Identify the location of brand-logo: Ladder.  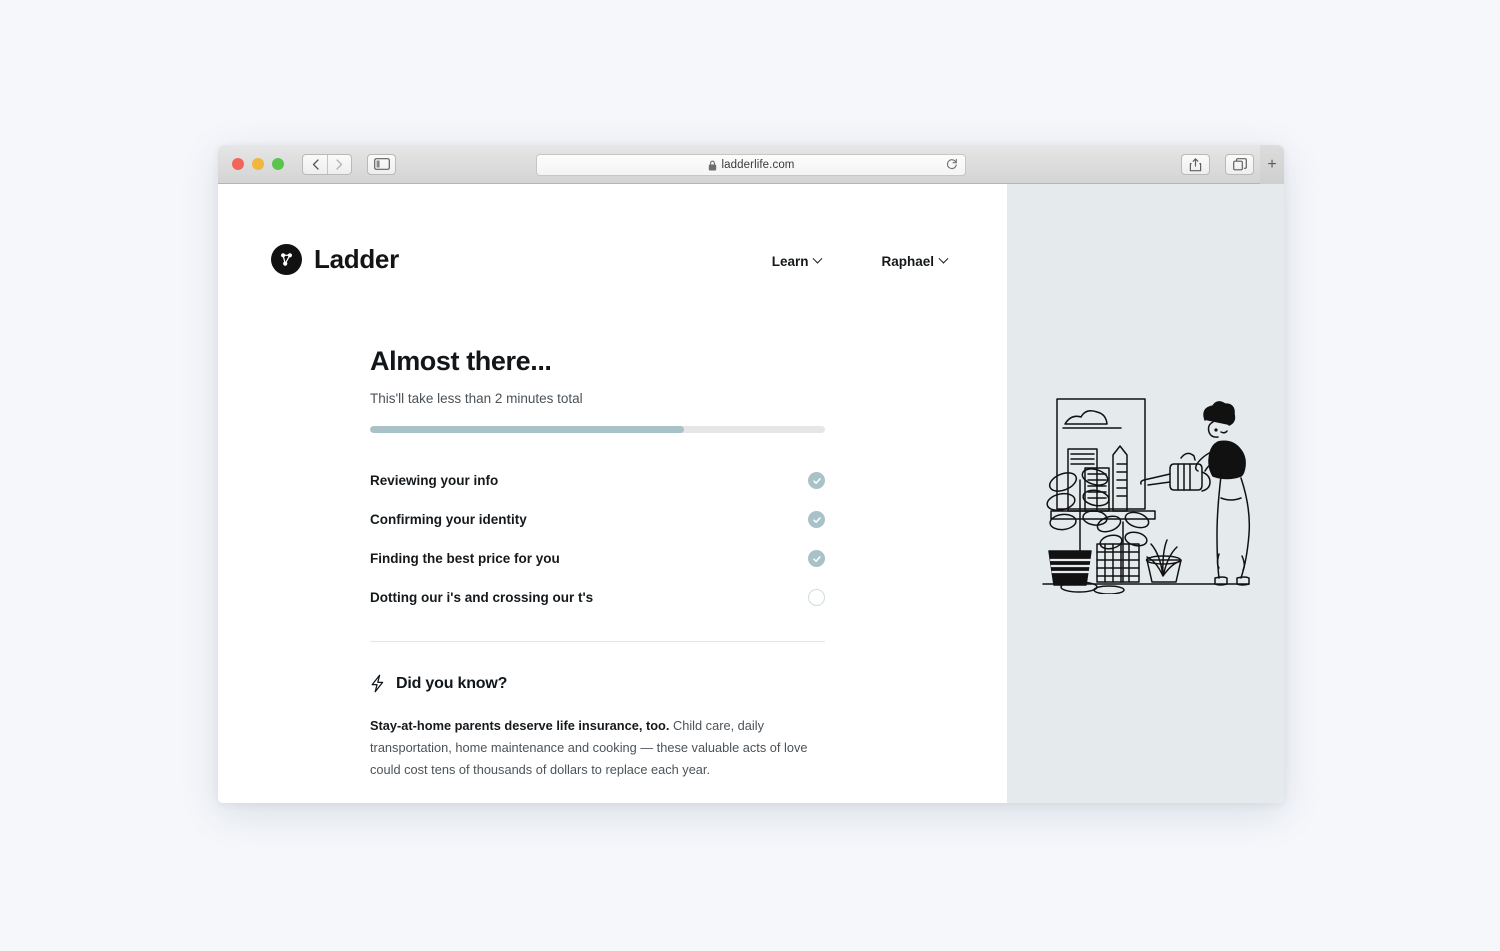
(335, 259).